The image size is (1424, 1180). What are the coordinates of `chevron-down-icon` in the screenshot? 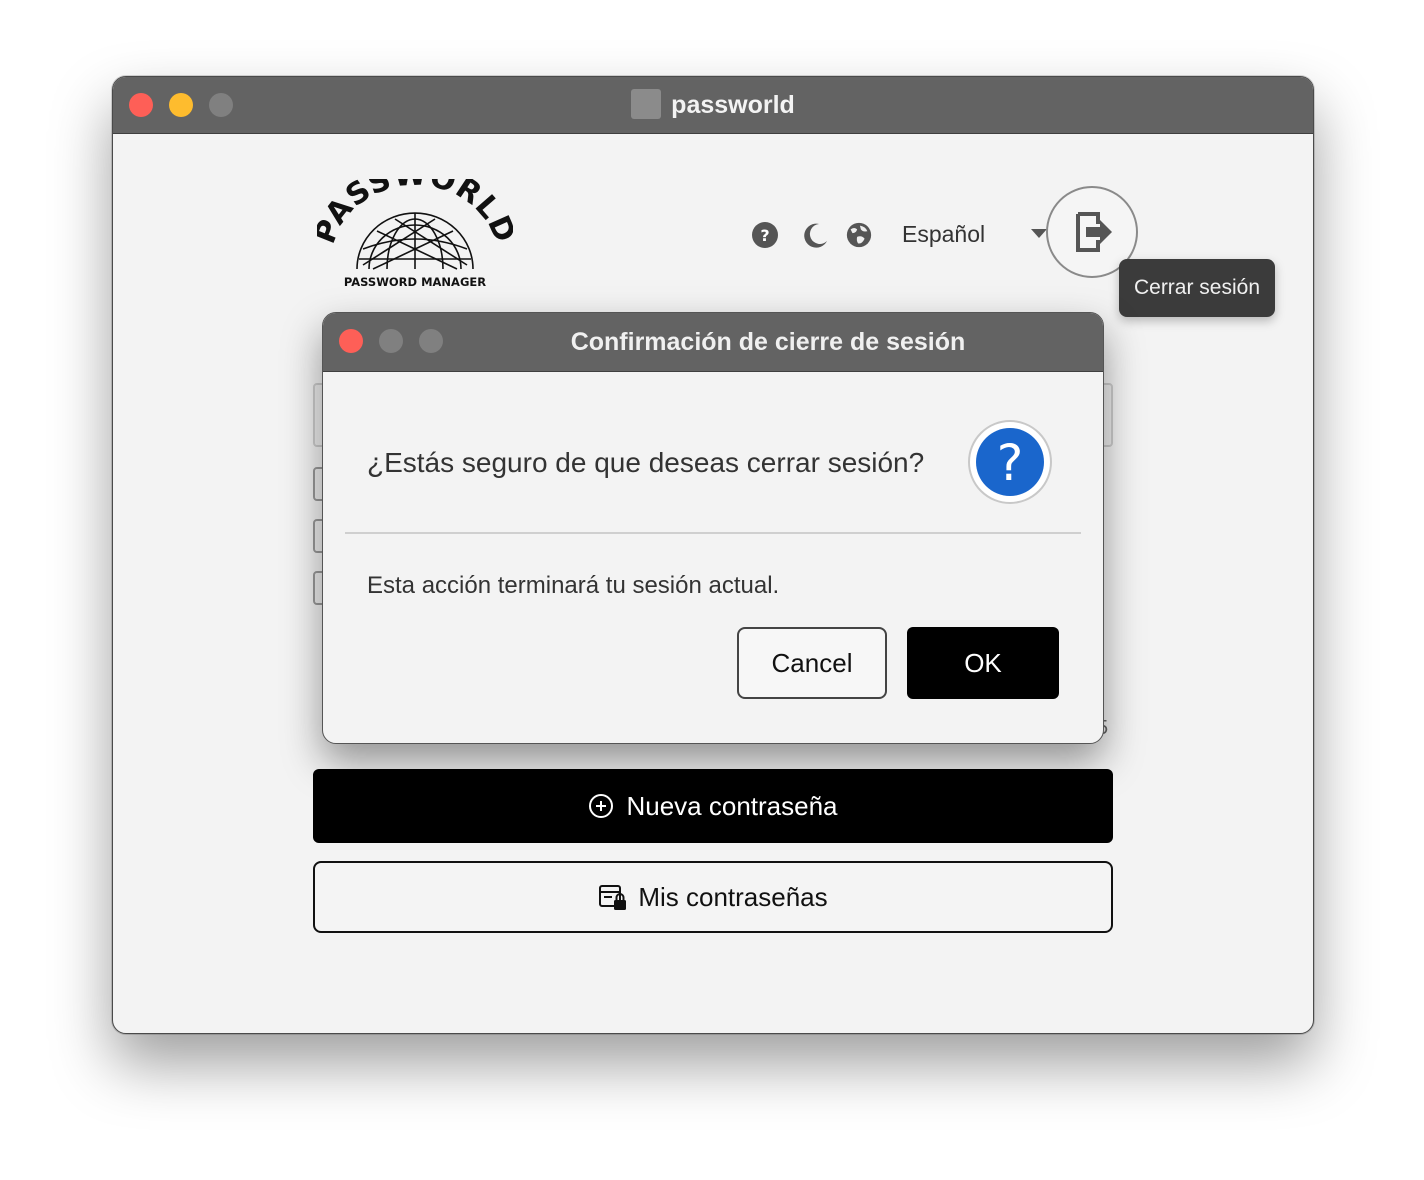 It's located at (1039, 233).